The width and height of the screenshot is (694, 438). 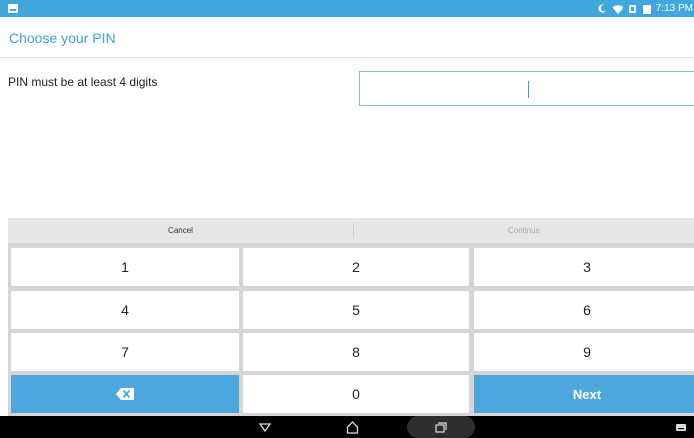 What do you see at coordinates (125, 267) in the screenshot?
I see `key-1: 1` at bounding box center [125, 267].